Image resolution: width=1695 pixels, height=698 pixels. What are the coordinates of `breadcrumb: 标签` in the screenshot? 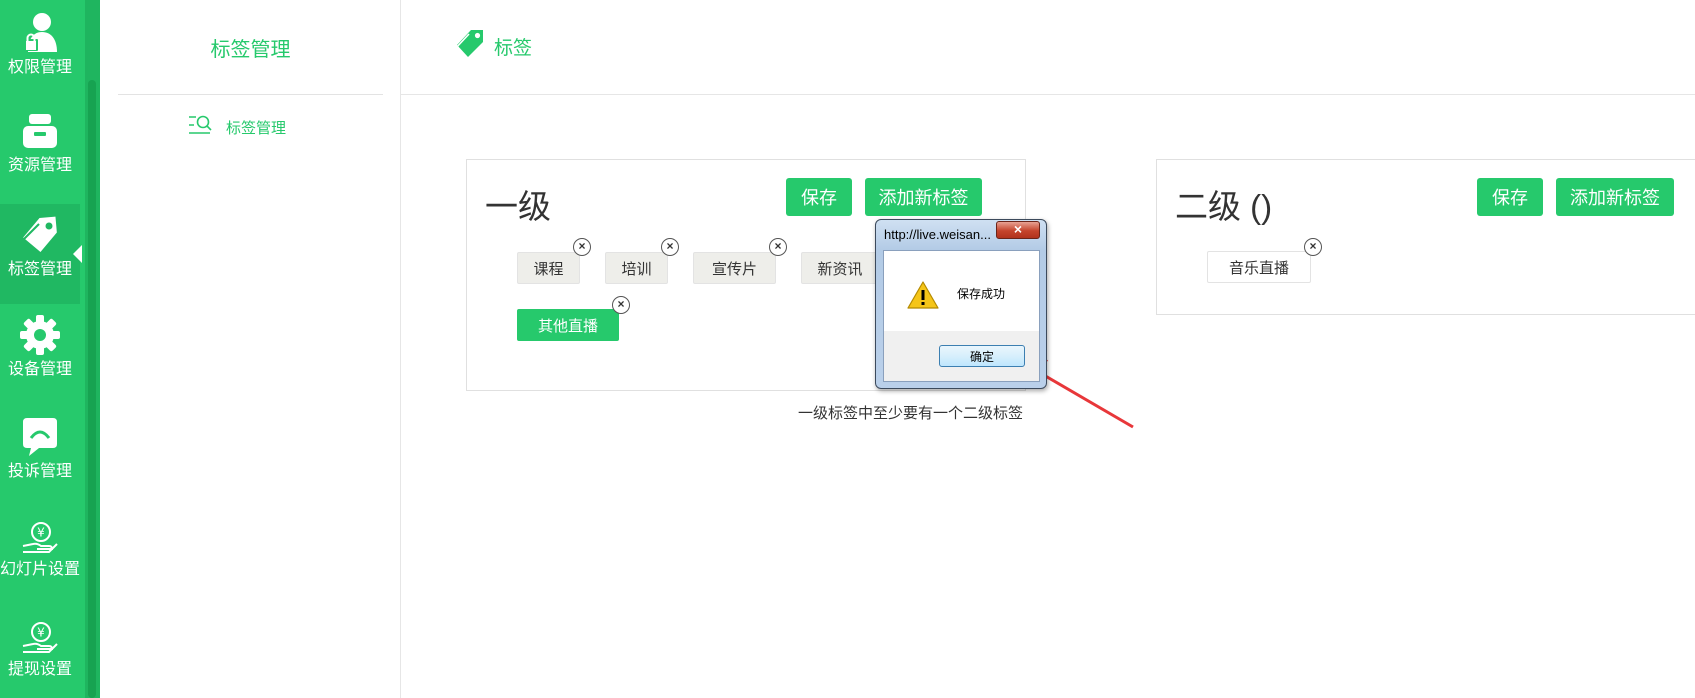 It's located at (493, 46).